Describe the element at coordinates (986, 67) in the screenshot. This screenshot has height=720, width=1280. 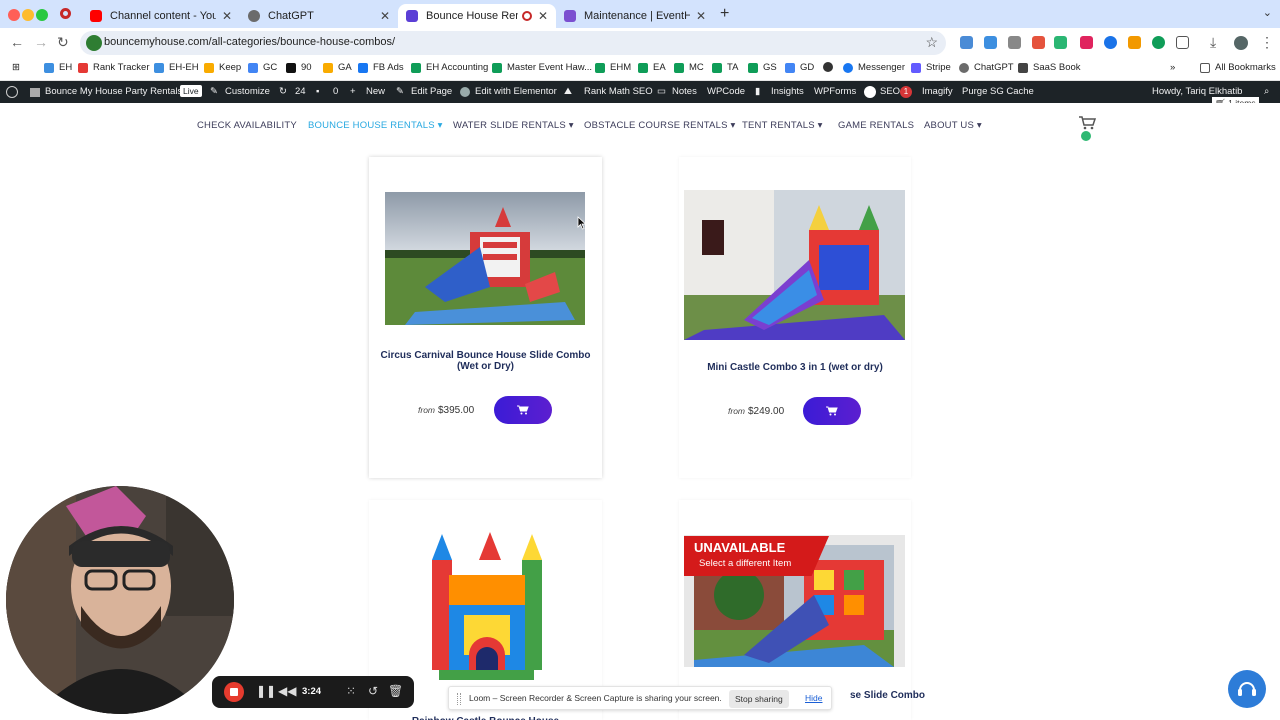
I see `bookmark-item: ChatGPT` at that location.